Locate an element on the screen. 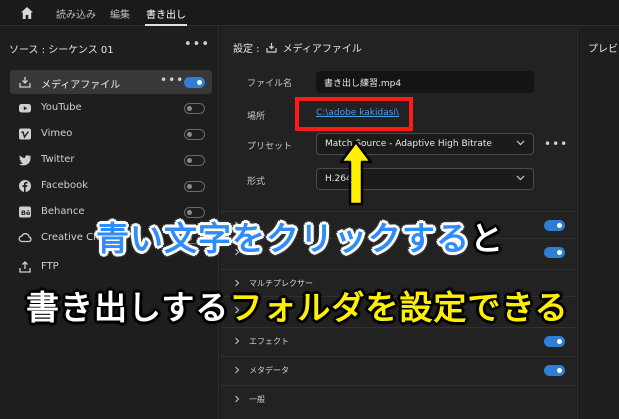 The width and height of the screenshot is (619, 419). behance-icon: Bē is located at coordinates (25, 212).